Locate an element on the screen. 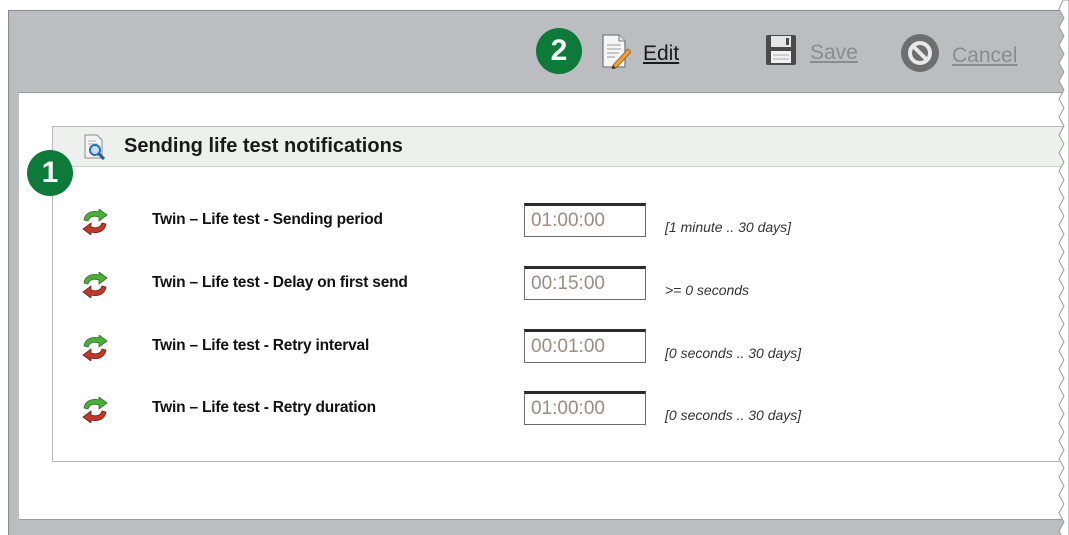 Image resolution: width=1069 pixels, height=535 pixels. step-badge-2: 2 is located at coordinates (559, 51).